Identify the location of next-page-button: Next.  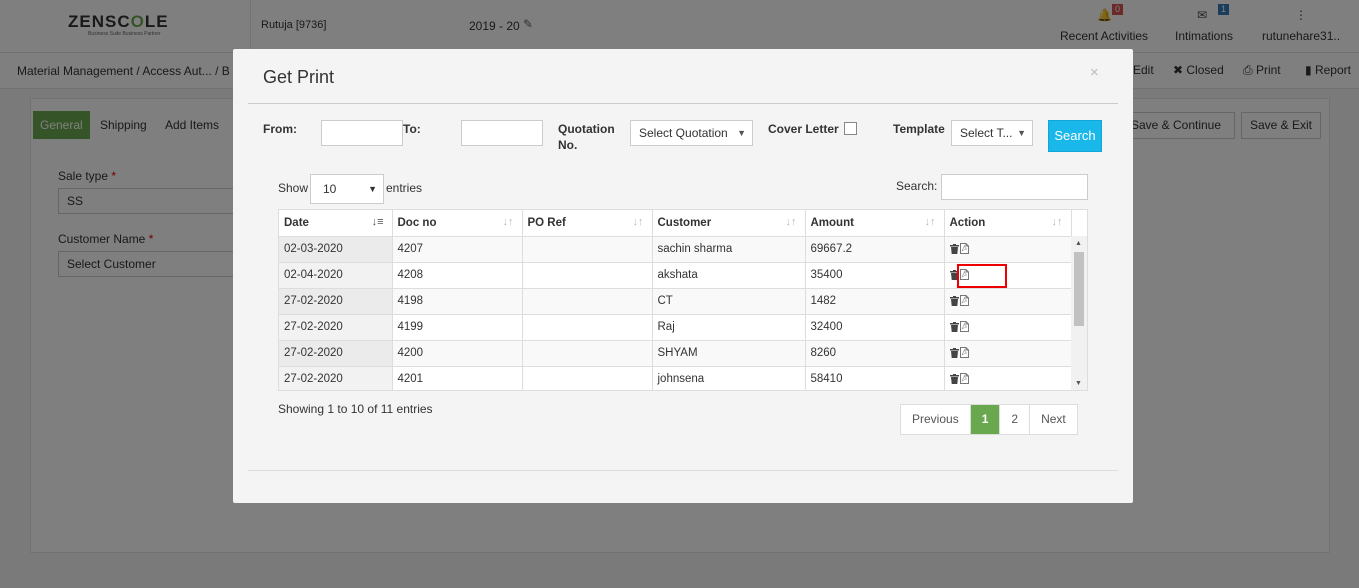
(1053, 419).